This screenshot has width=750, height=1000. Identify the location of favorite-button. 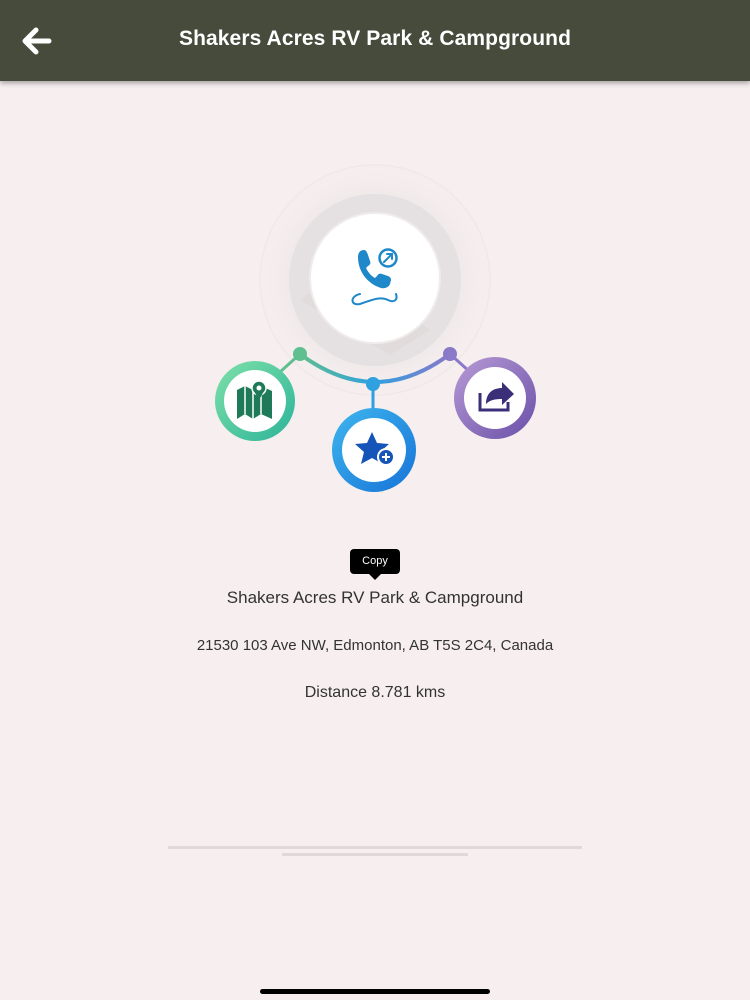
(374, 450).